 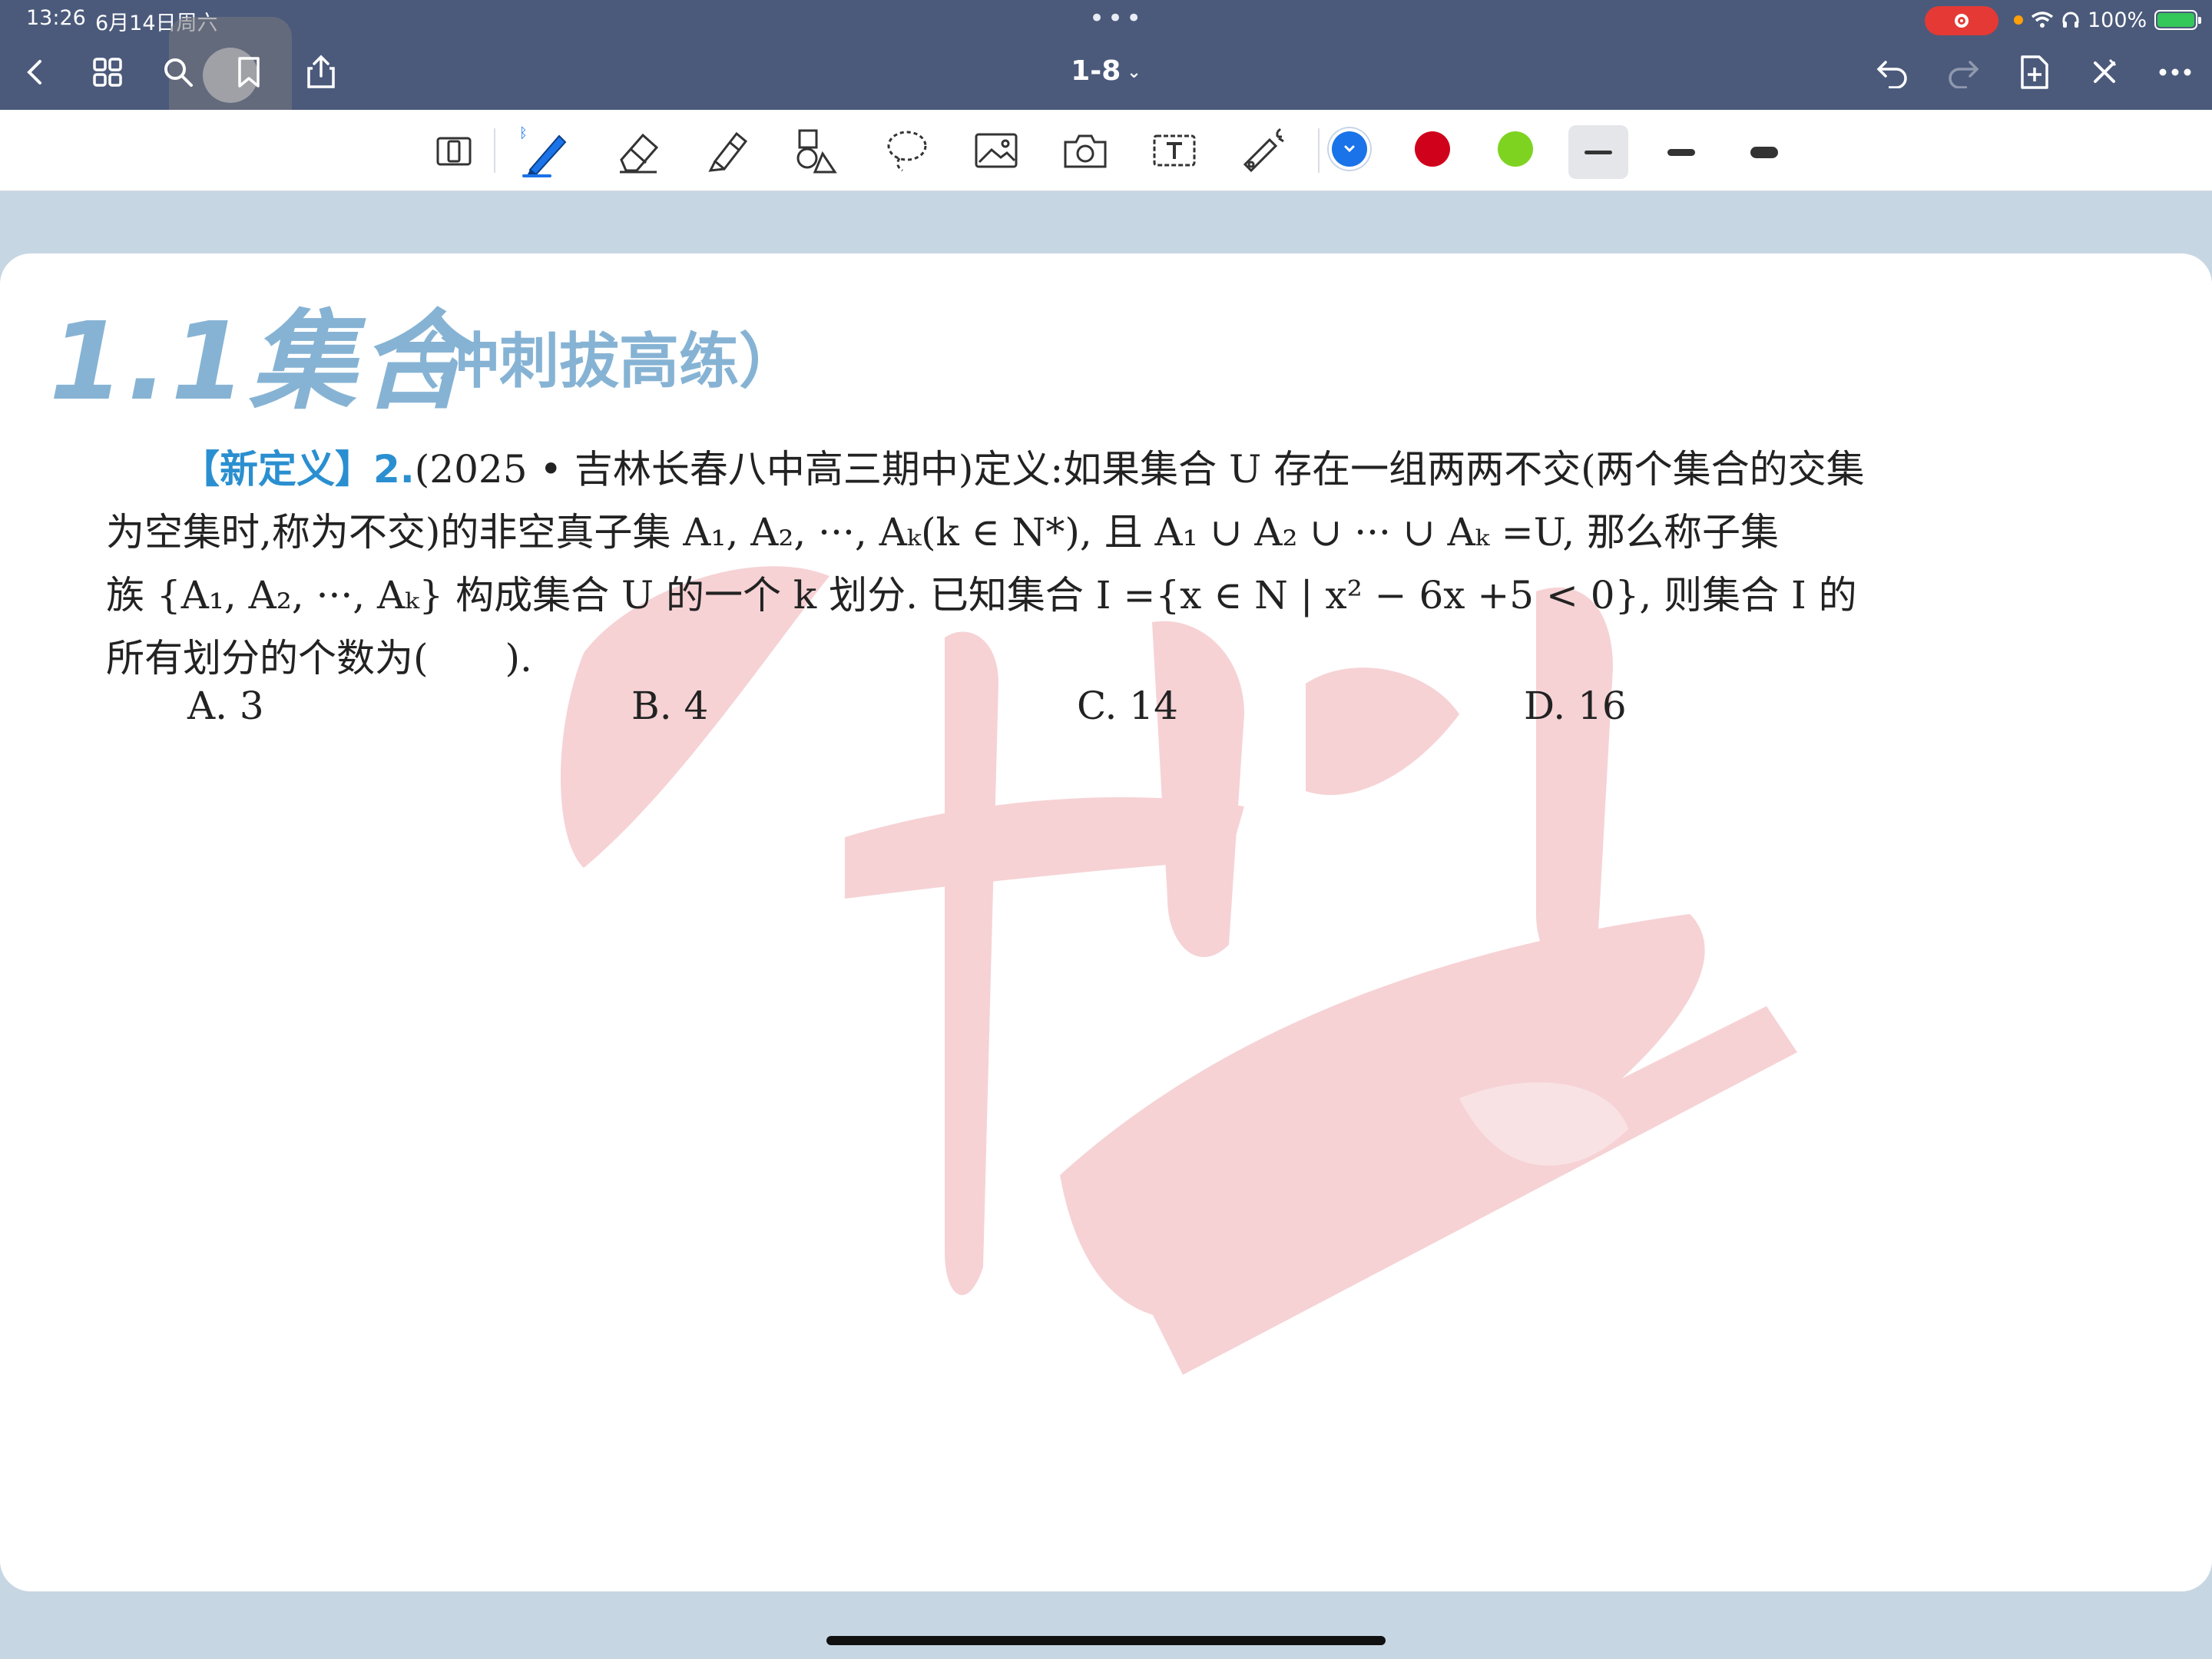 What do you see at coordinates (1892, 73) in the screenshot?
I see `undo-icon` at bounding box center [1892, 73].